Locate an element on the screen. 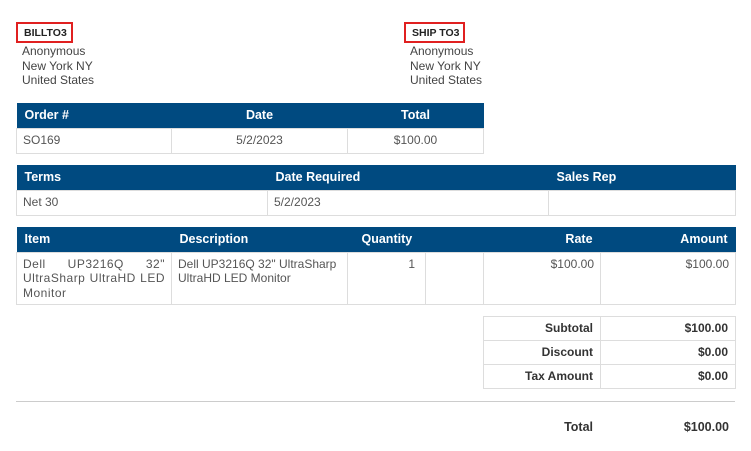 The width and height of the screenshot is (751, 451). tax-row: Tax Amount $0.00 is located at coordinates (609, 376).